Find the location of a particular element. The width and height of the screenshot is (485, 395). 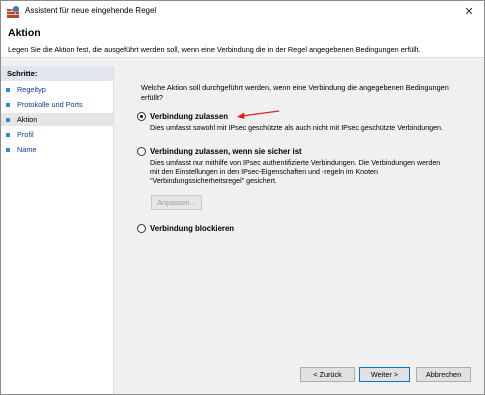

title-bar: Assistent für neue eingehende Regel ✕ is located at coordinates (242, 12).